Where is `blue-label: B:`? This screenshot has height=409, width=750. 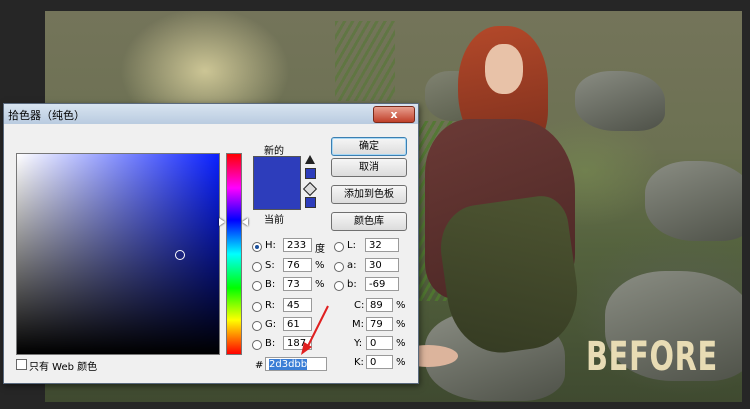 blue-label: B: is located at coordinates (270, 343).